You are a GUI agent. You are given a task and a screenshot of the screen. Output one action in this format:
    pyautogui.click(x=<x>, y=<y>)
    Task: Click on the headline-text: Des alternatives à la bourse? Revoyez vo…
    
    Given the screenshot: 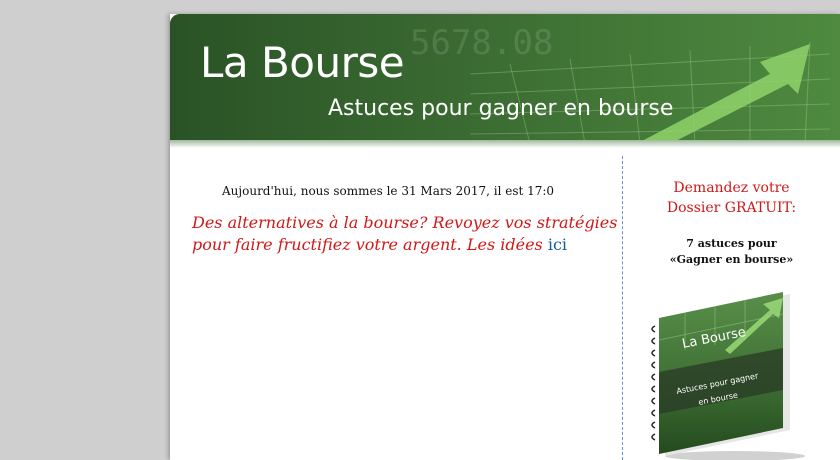 What is the action you would take?
    pyautogui.click(x=408, y=234)
    